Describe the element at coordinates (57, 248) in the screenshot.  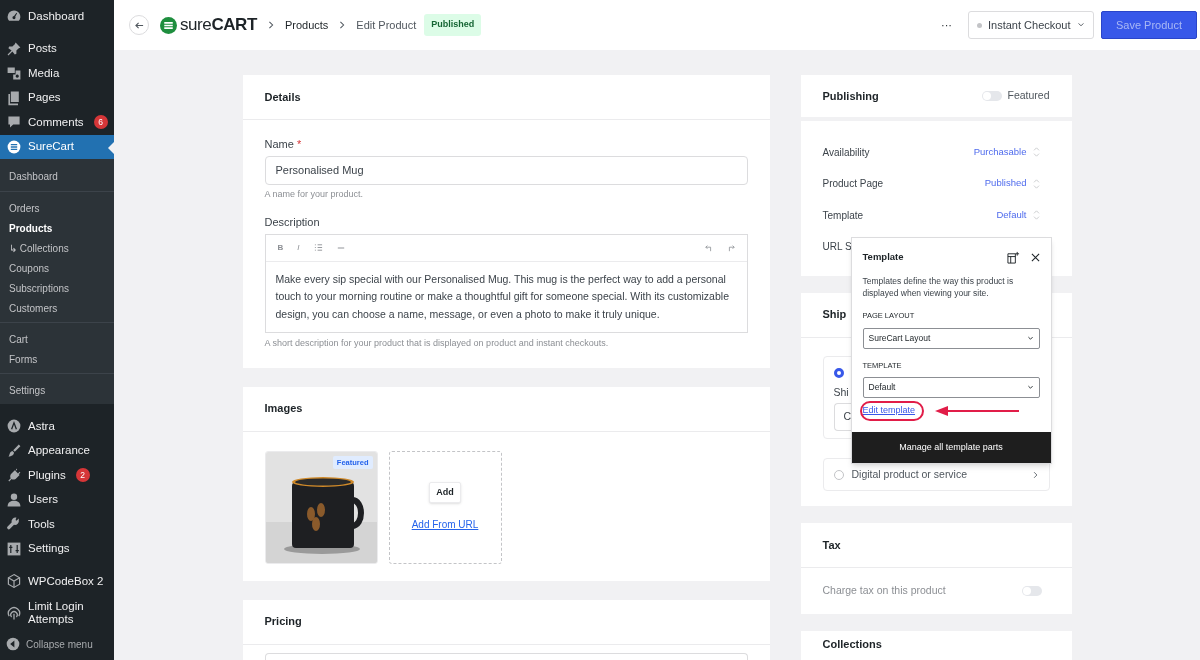
I see `submenu-item: ↳ Collections` at that location.